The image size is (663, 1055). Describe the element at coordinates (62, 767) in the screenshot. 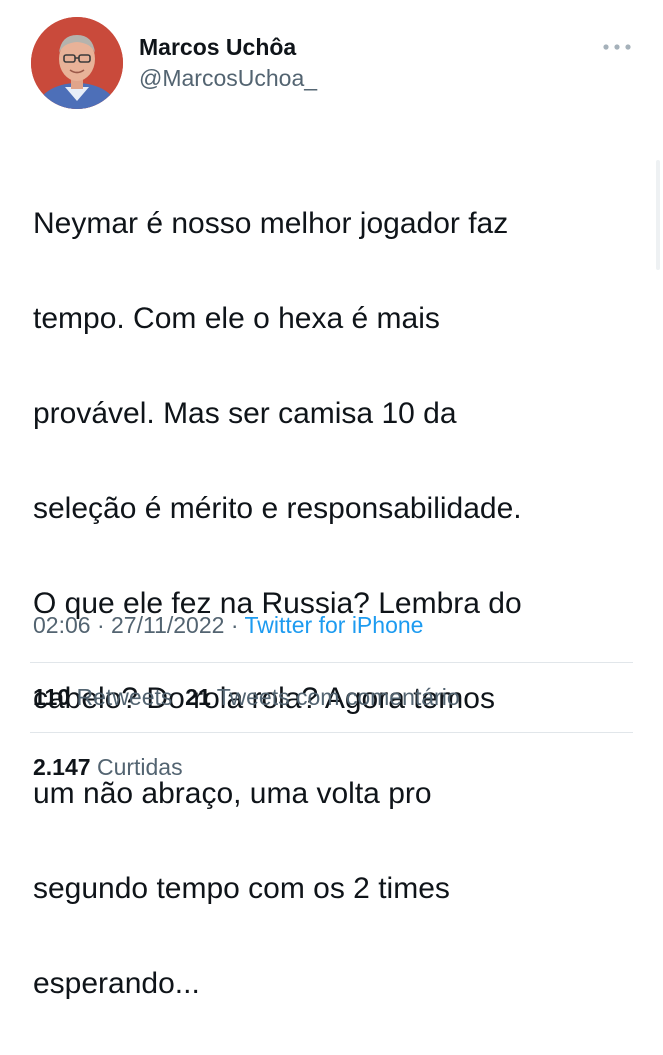

I see `likes-count: 2.147` at that location.